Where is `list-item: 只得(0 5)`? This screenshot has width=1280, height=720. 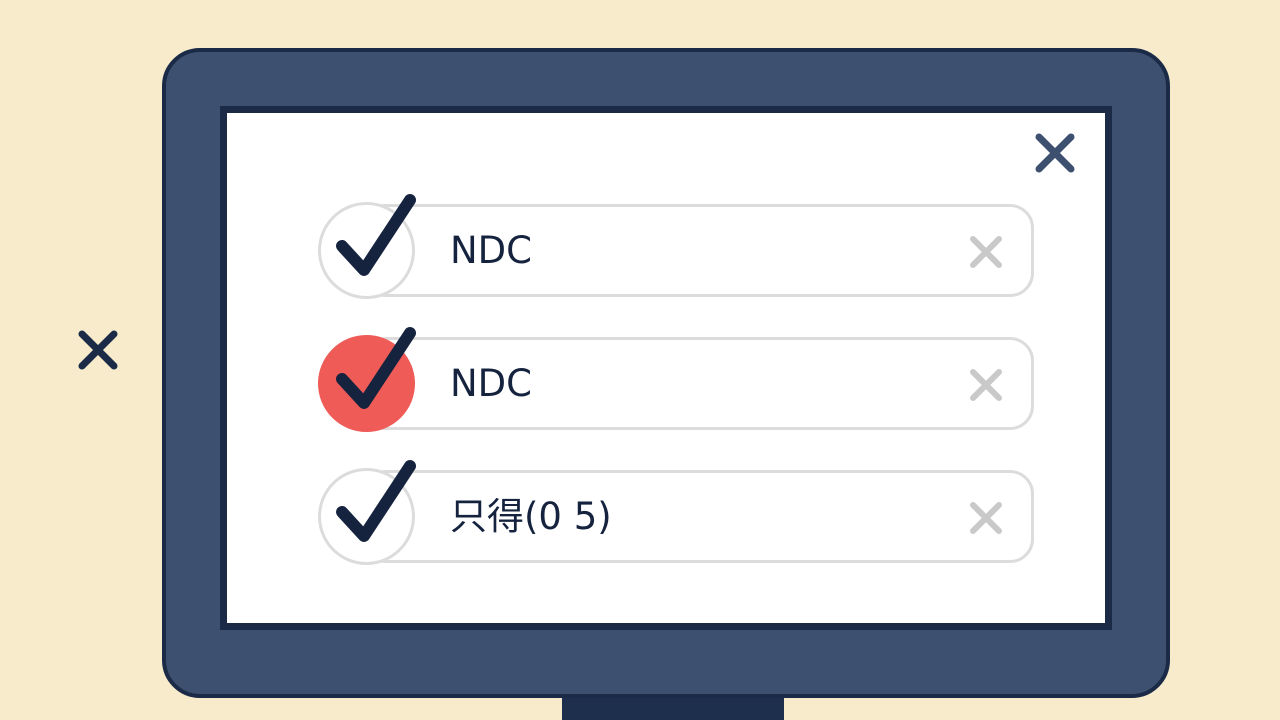
list-item: 只得(0 5) is located at coordinates (676, 512).